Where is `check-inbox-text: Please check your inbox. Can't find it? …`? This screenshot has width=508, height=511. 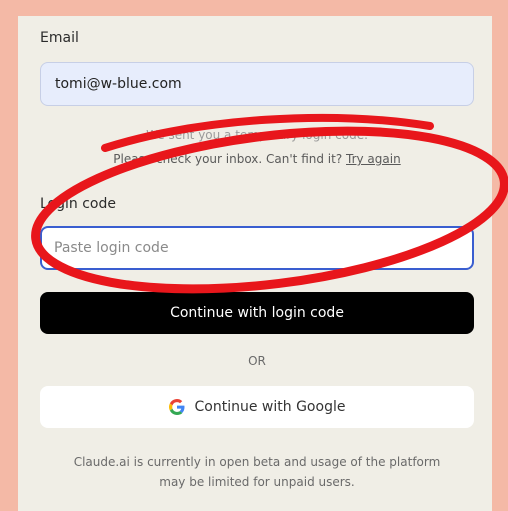
check-inbox-text: Please check your inbox. Can't find it? … is located at coordinates (257, 159).